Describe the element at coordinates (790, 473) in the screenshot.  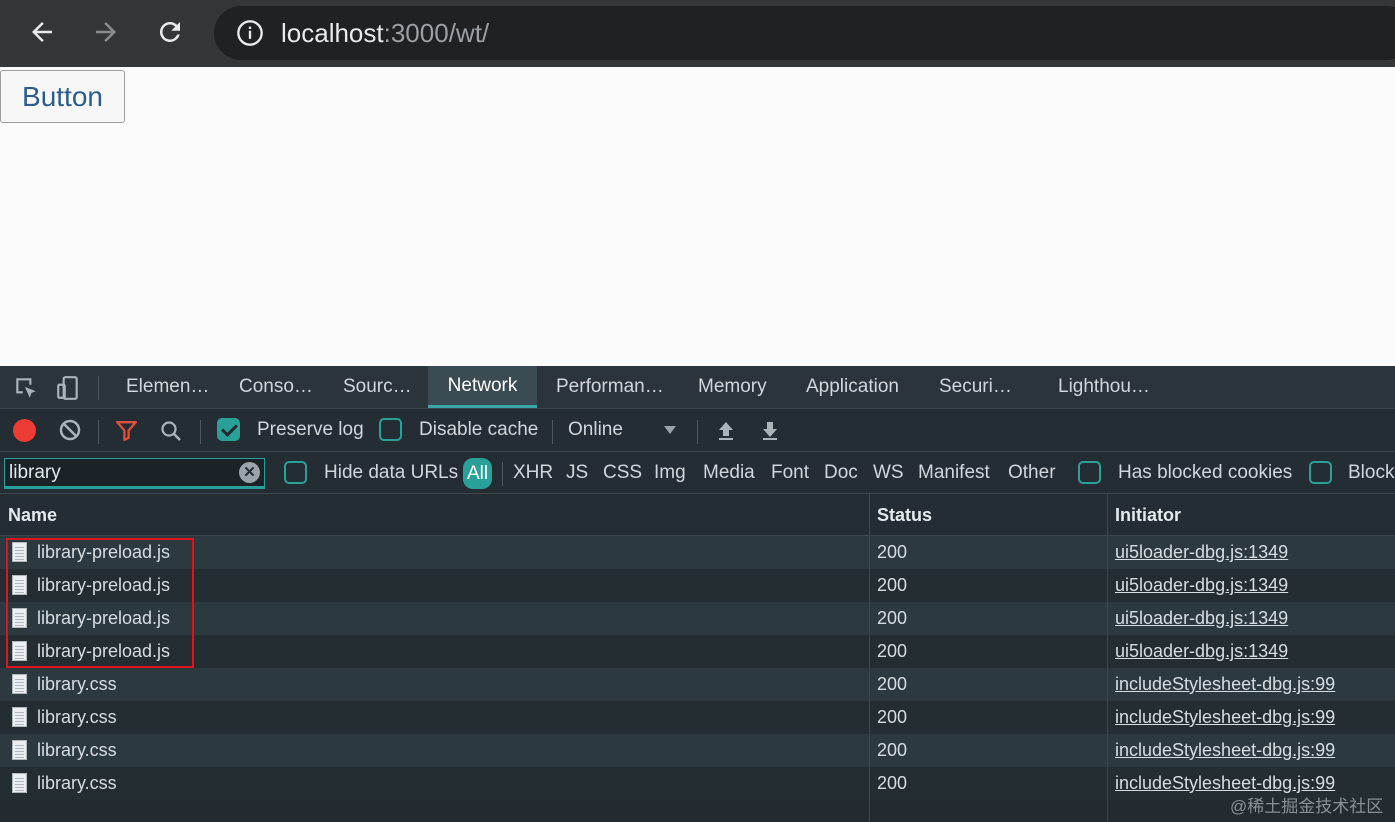
I see `type-filter-font: Font` at that location.